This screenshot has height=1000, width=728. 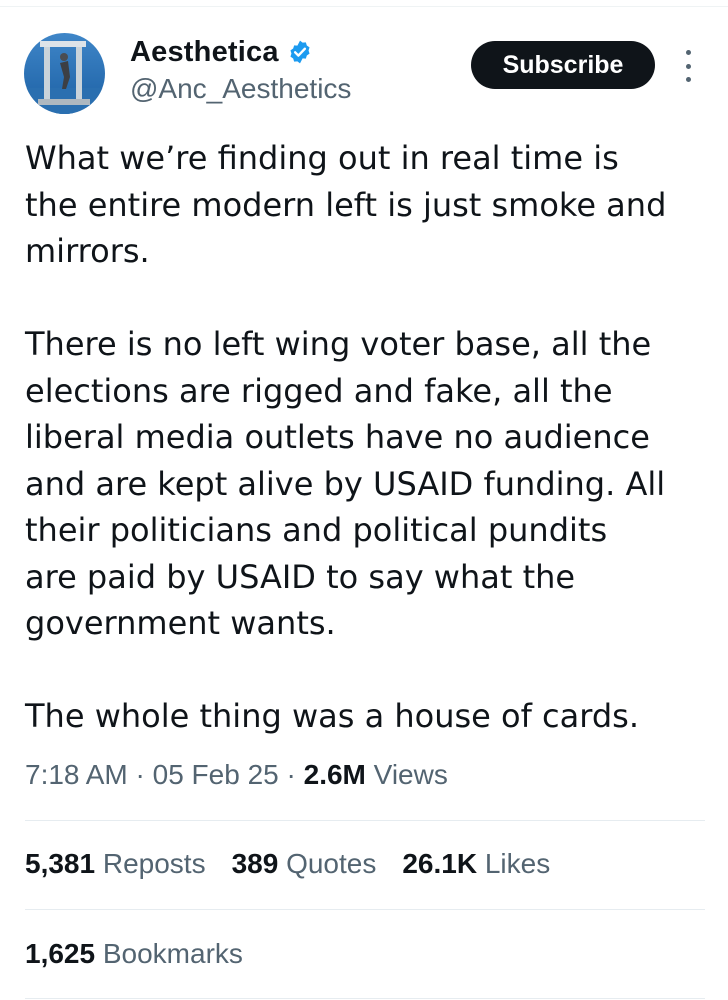 What do you see at coordinates (60, 953) in the screenshot?
I see `bookmarks-count: 1,625` at bounding box center [60, 953].